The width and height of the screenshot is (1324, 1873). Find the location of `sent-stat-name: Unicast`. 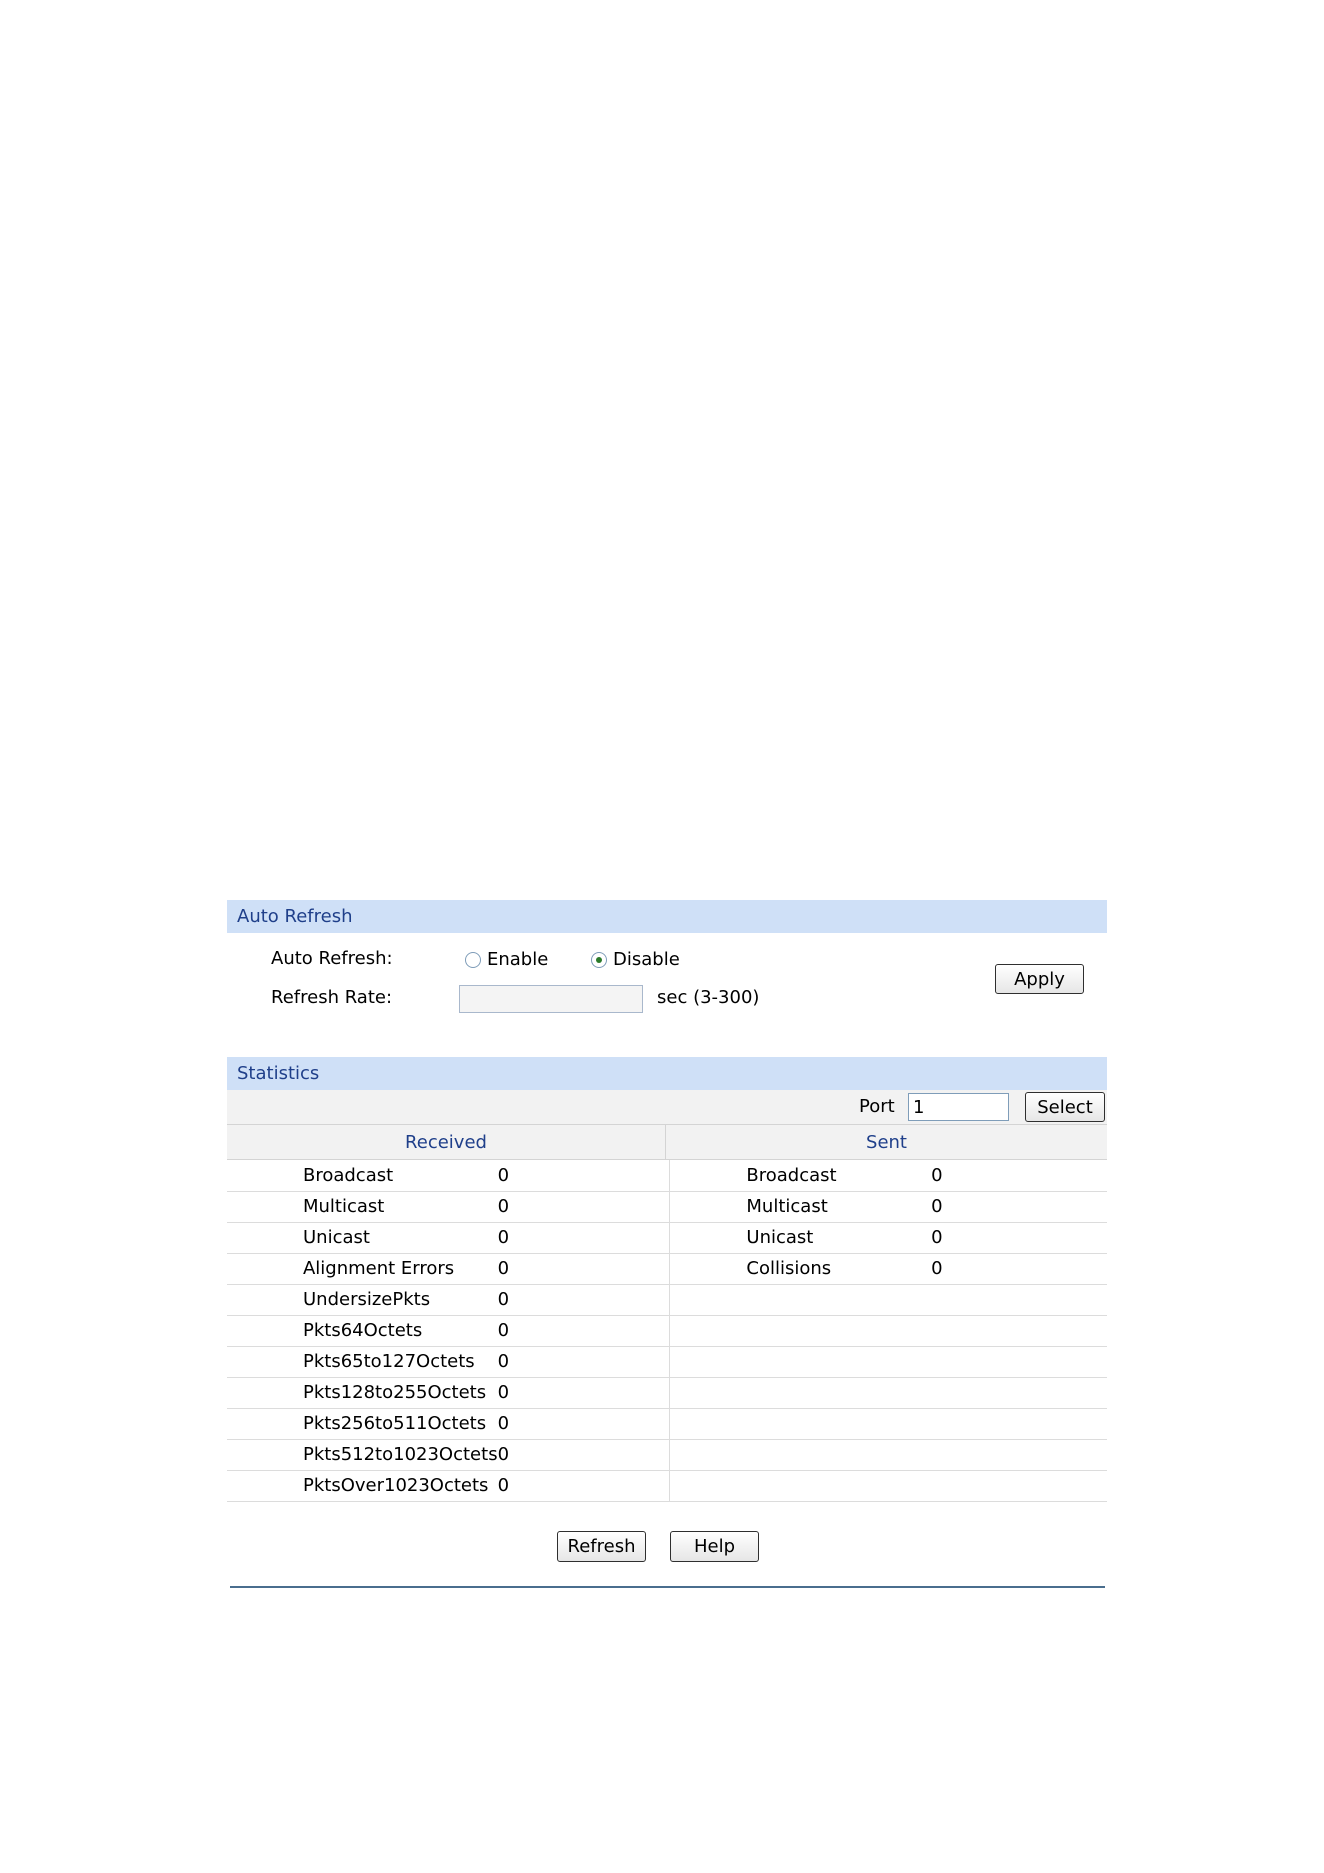

sent-stat-name: Unicast is located at coordinates (839, 1238).